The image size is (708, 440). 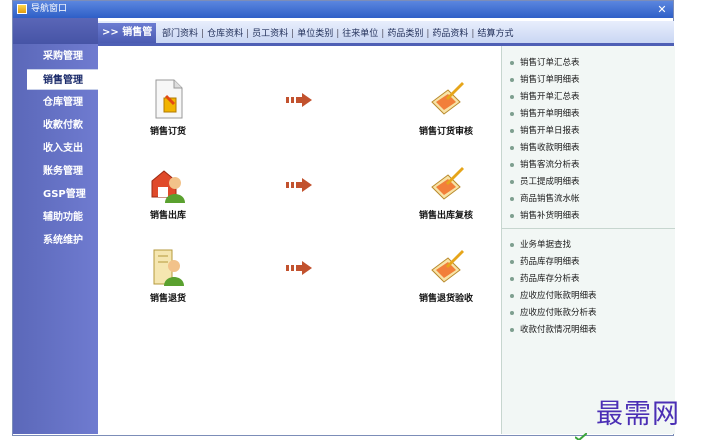 I want to click on link-unit-categories: 单位类别, so click(x=315, y=34).